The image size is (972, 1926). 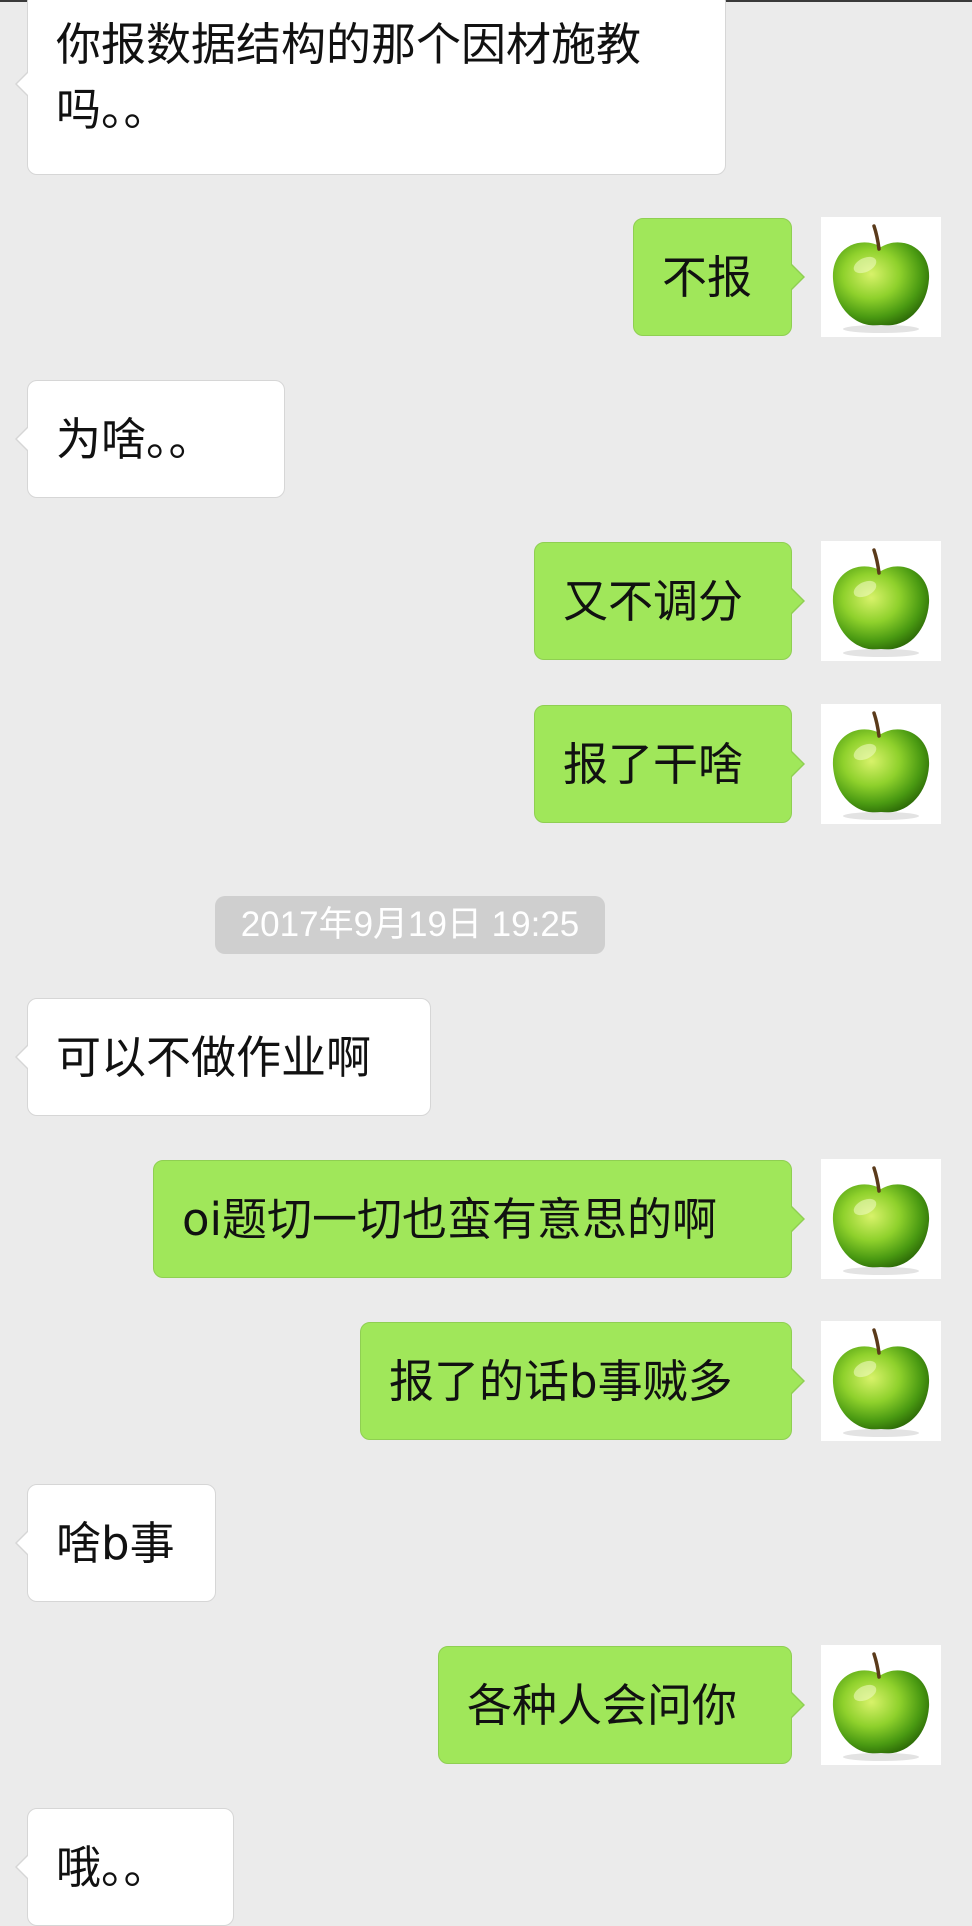 What do you see at coordinates (370, 87) in the screenshot?
I see `incoming-message-bubble: 你报数据结构的那个因材施教 吗。。` at bounding box center [370, 87].